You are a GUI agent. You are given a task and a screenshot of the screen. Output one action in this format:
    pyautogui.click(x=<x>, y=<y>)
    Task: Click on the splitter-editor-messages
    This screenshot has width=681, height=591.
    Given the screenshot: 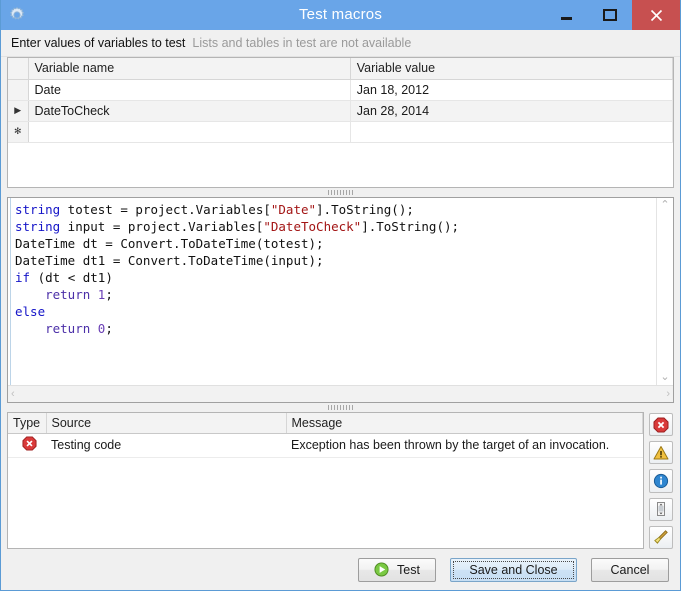 What is the action you would take?
    pyautogui.click(x=340, y=407)
    